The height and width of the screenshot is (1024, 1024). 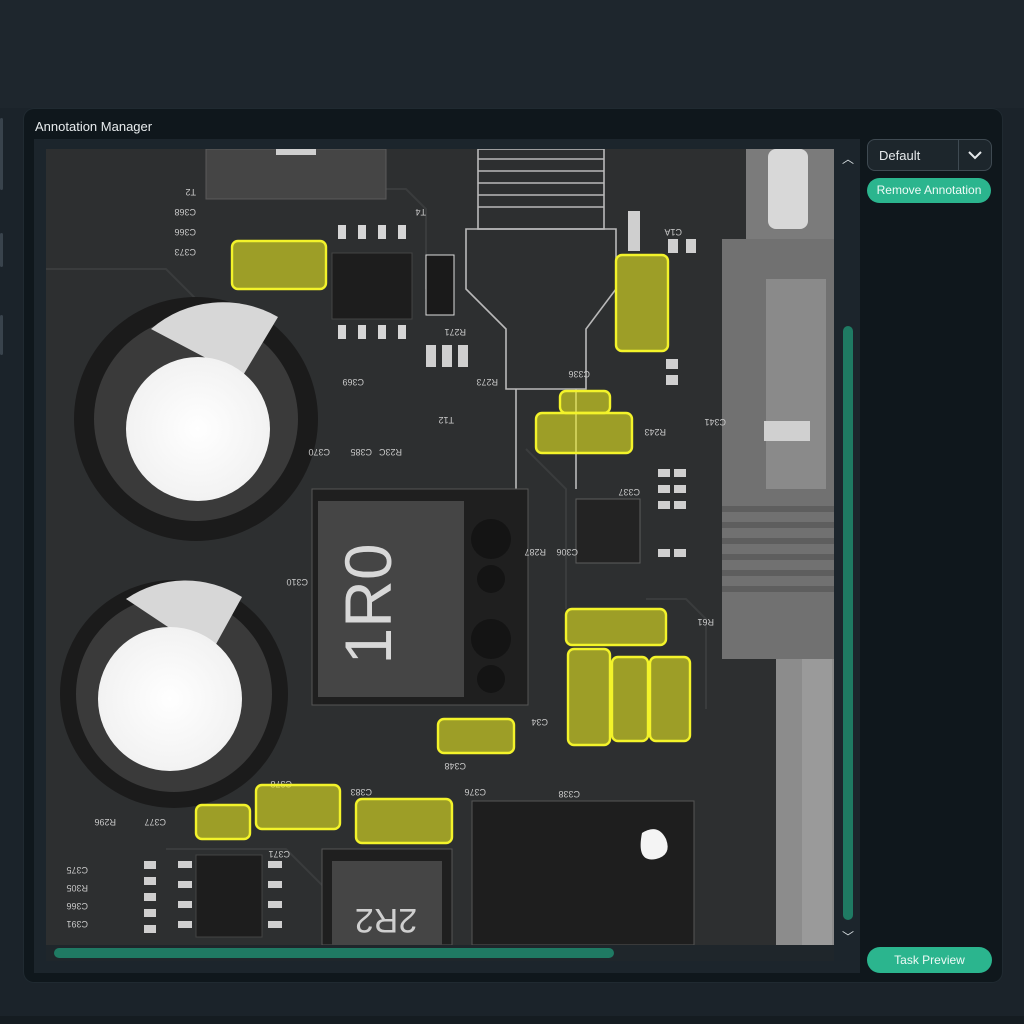 What do you see at coordinates (155, 822) in the screenshot?
I see `silkscreen-label: C377` at bounding box center [155, 822].